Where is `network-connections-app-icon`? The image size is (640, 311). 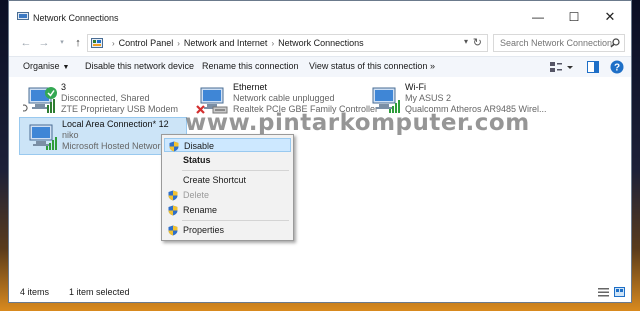 network-connections-app-icon is located at coordinates (23, 16).